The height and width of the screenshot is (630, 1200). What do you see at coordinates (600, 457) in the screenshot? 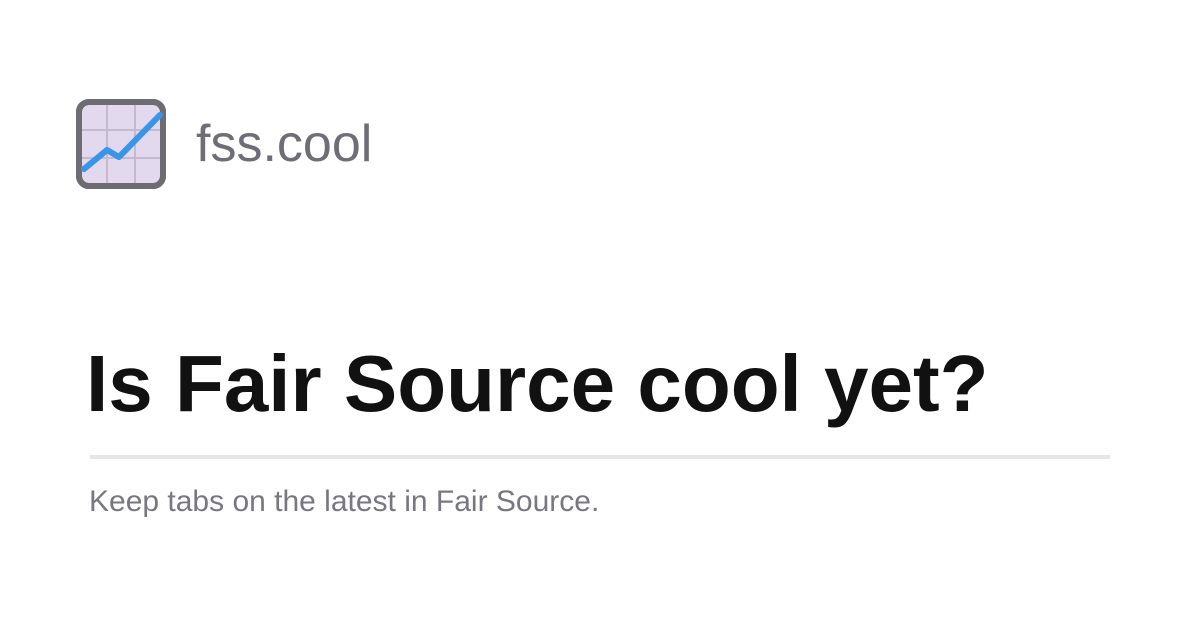
I see `divider` at bounding box center [600, 457].